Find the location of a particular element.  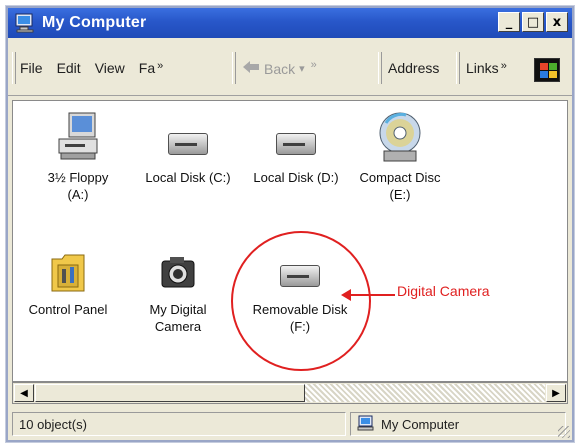

floppy-drive-label: 3½ Floppy (A:) is located at coordinates (78, 186).